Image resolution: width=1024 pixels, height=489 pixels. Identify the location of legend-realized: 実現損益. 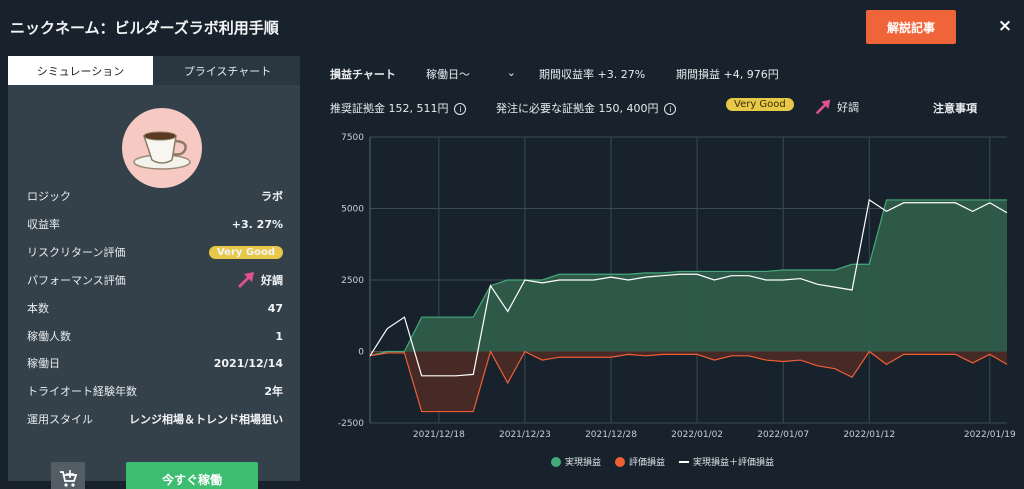
(576, 461).